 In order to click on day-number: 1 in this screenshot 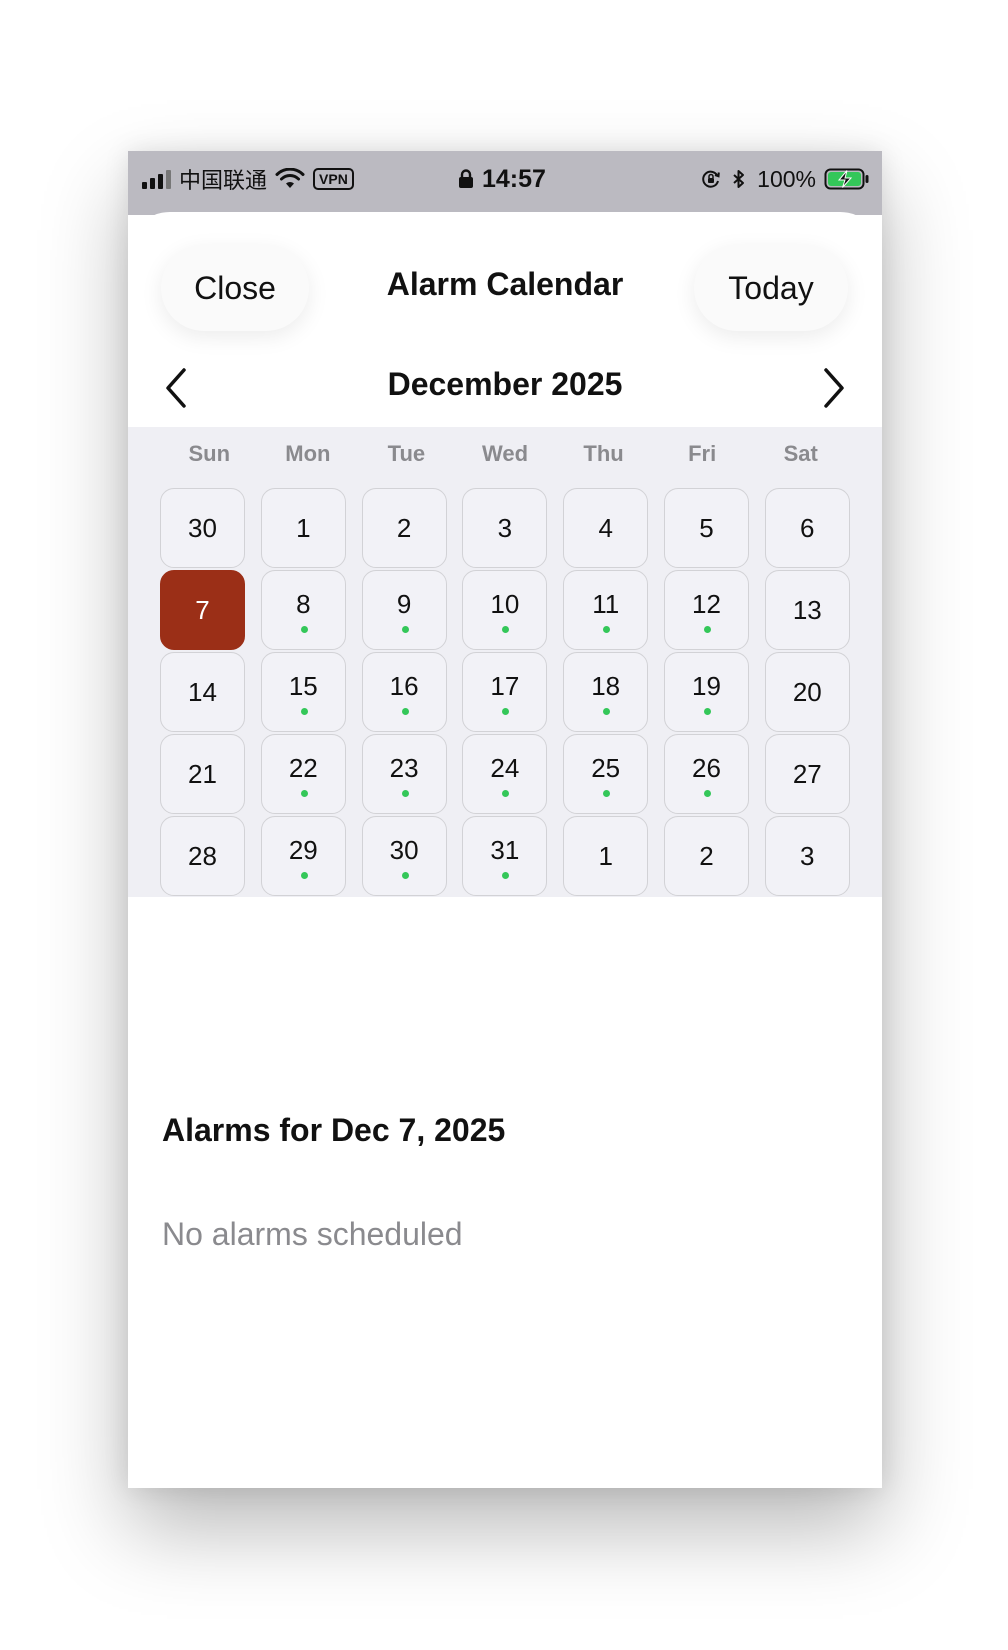, I will do `click(605, 856)`.